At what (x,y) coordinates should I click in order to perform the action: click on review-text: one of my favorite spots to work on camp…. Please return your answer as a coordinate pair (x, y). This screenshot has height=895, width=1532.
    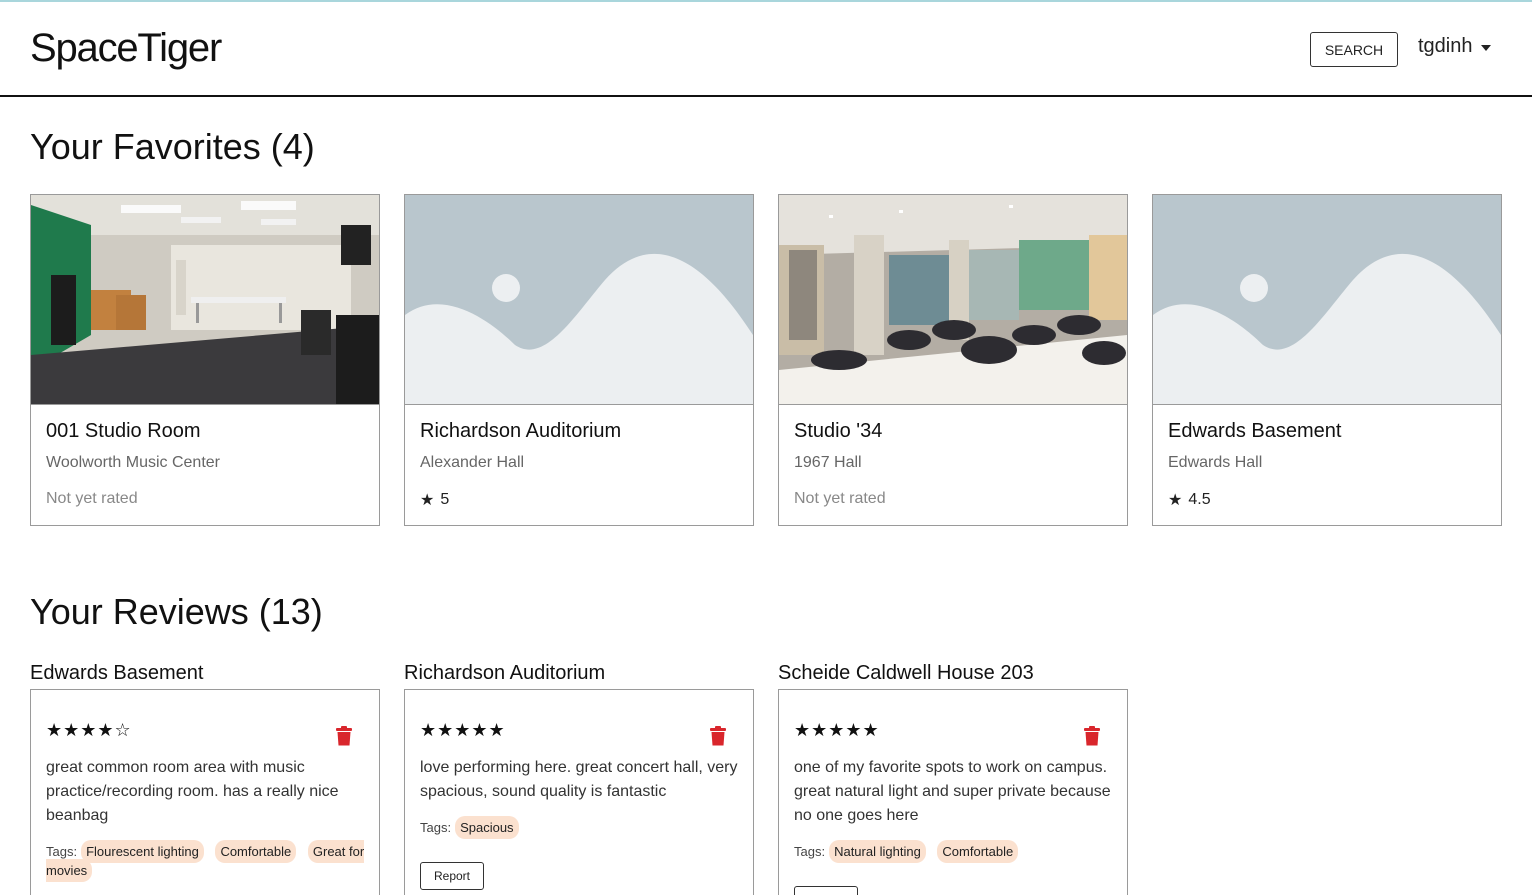
    Looking at the image, I should click on (952, 791).